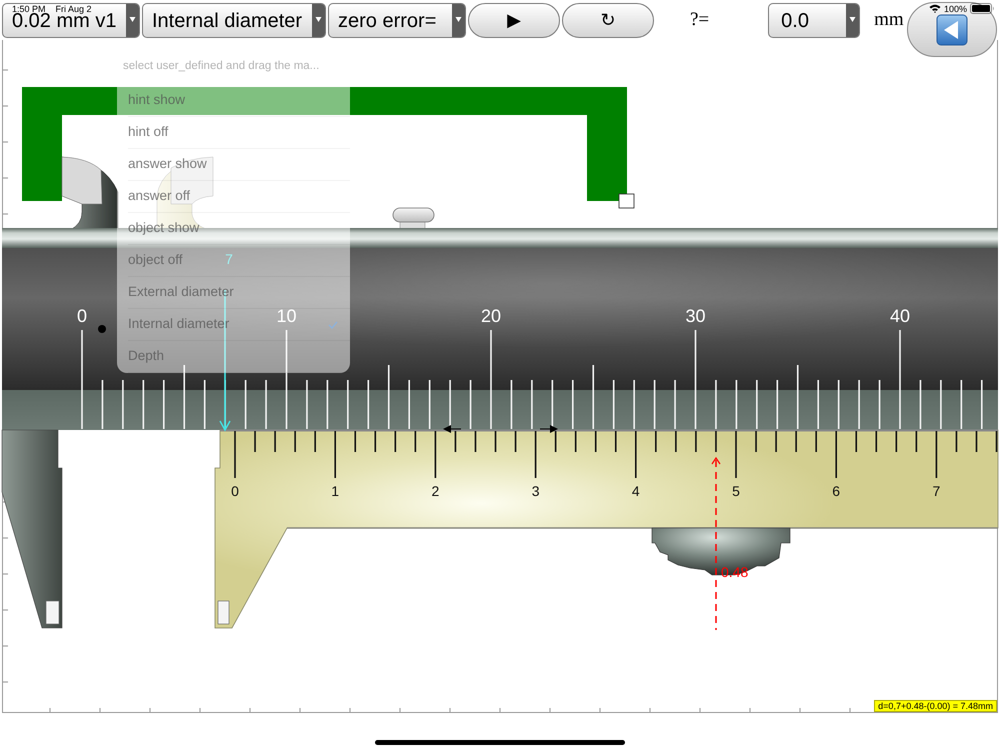 The image size is (1000, 750). I want to click on menu-item: hint show, so click(239, 101).